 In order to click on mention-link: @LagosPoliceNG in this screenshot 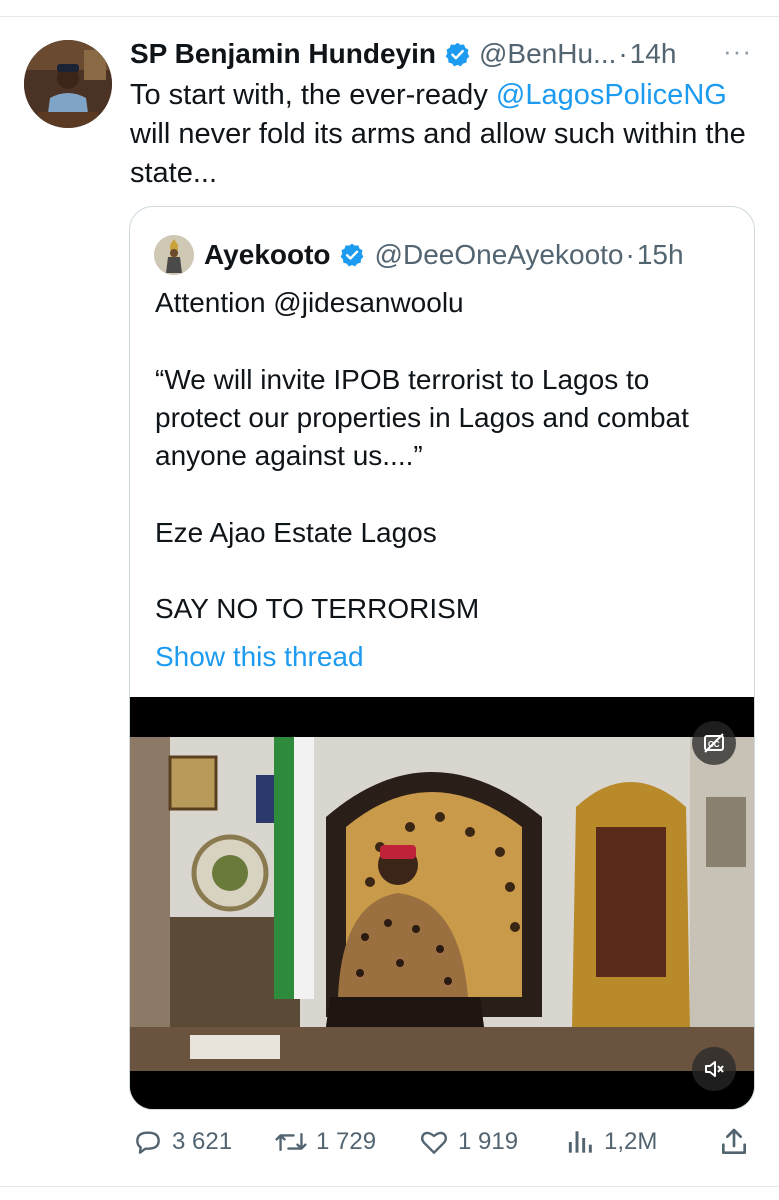, I will do `click(611, 95)`.